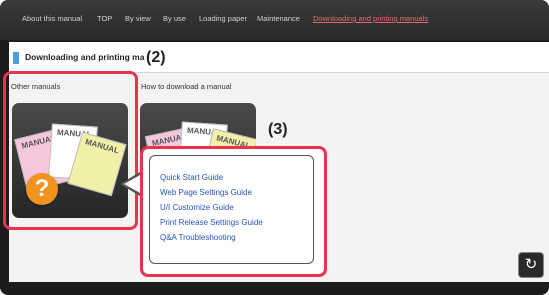  I want to click on title-bar: Downloading and printing ma, so click(279, 57).